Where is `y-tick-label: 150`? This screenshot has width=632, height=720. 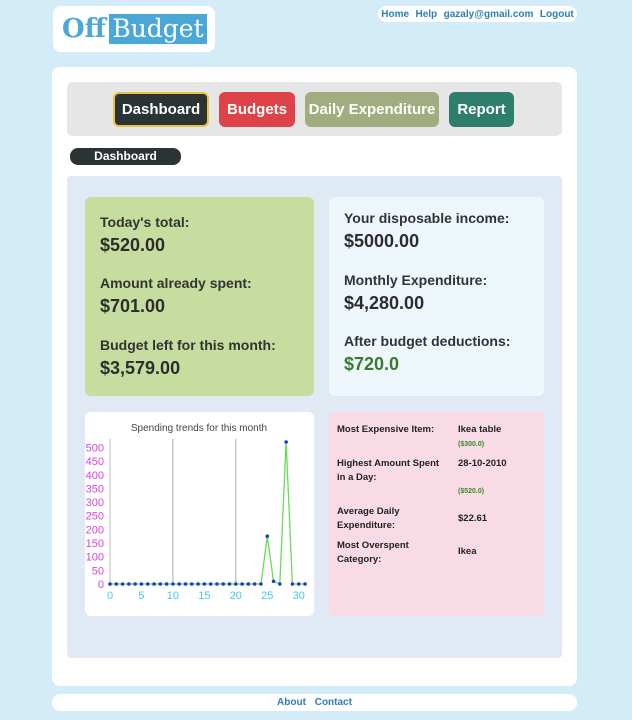 y-tick-label: 150 is located at coordinates (95, 544).